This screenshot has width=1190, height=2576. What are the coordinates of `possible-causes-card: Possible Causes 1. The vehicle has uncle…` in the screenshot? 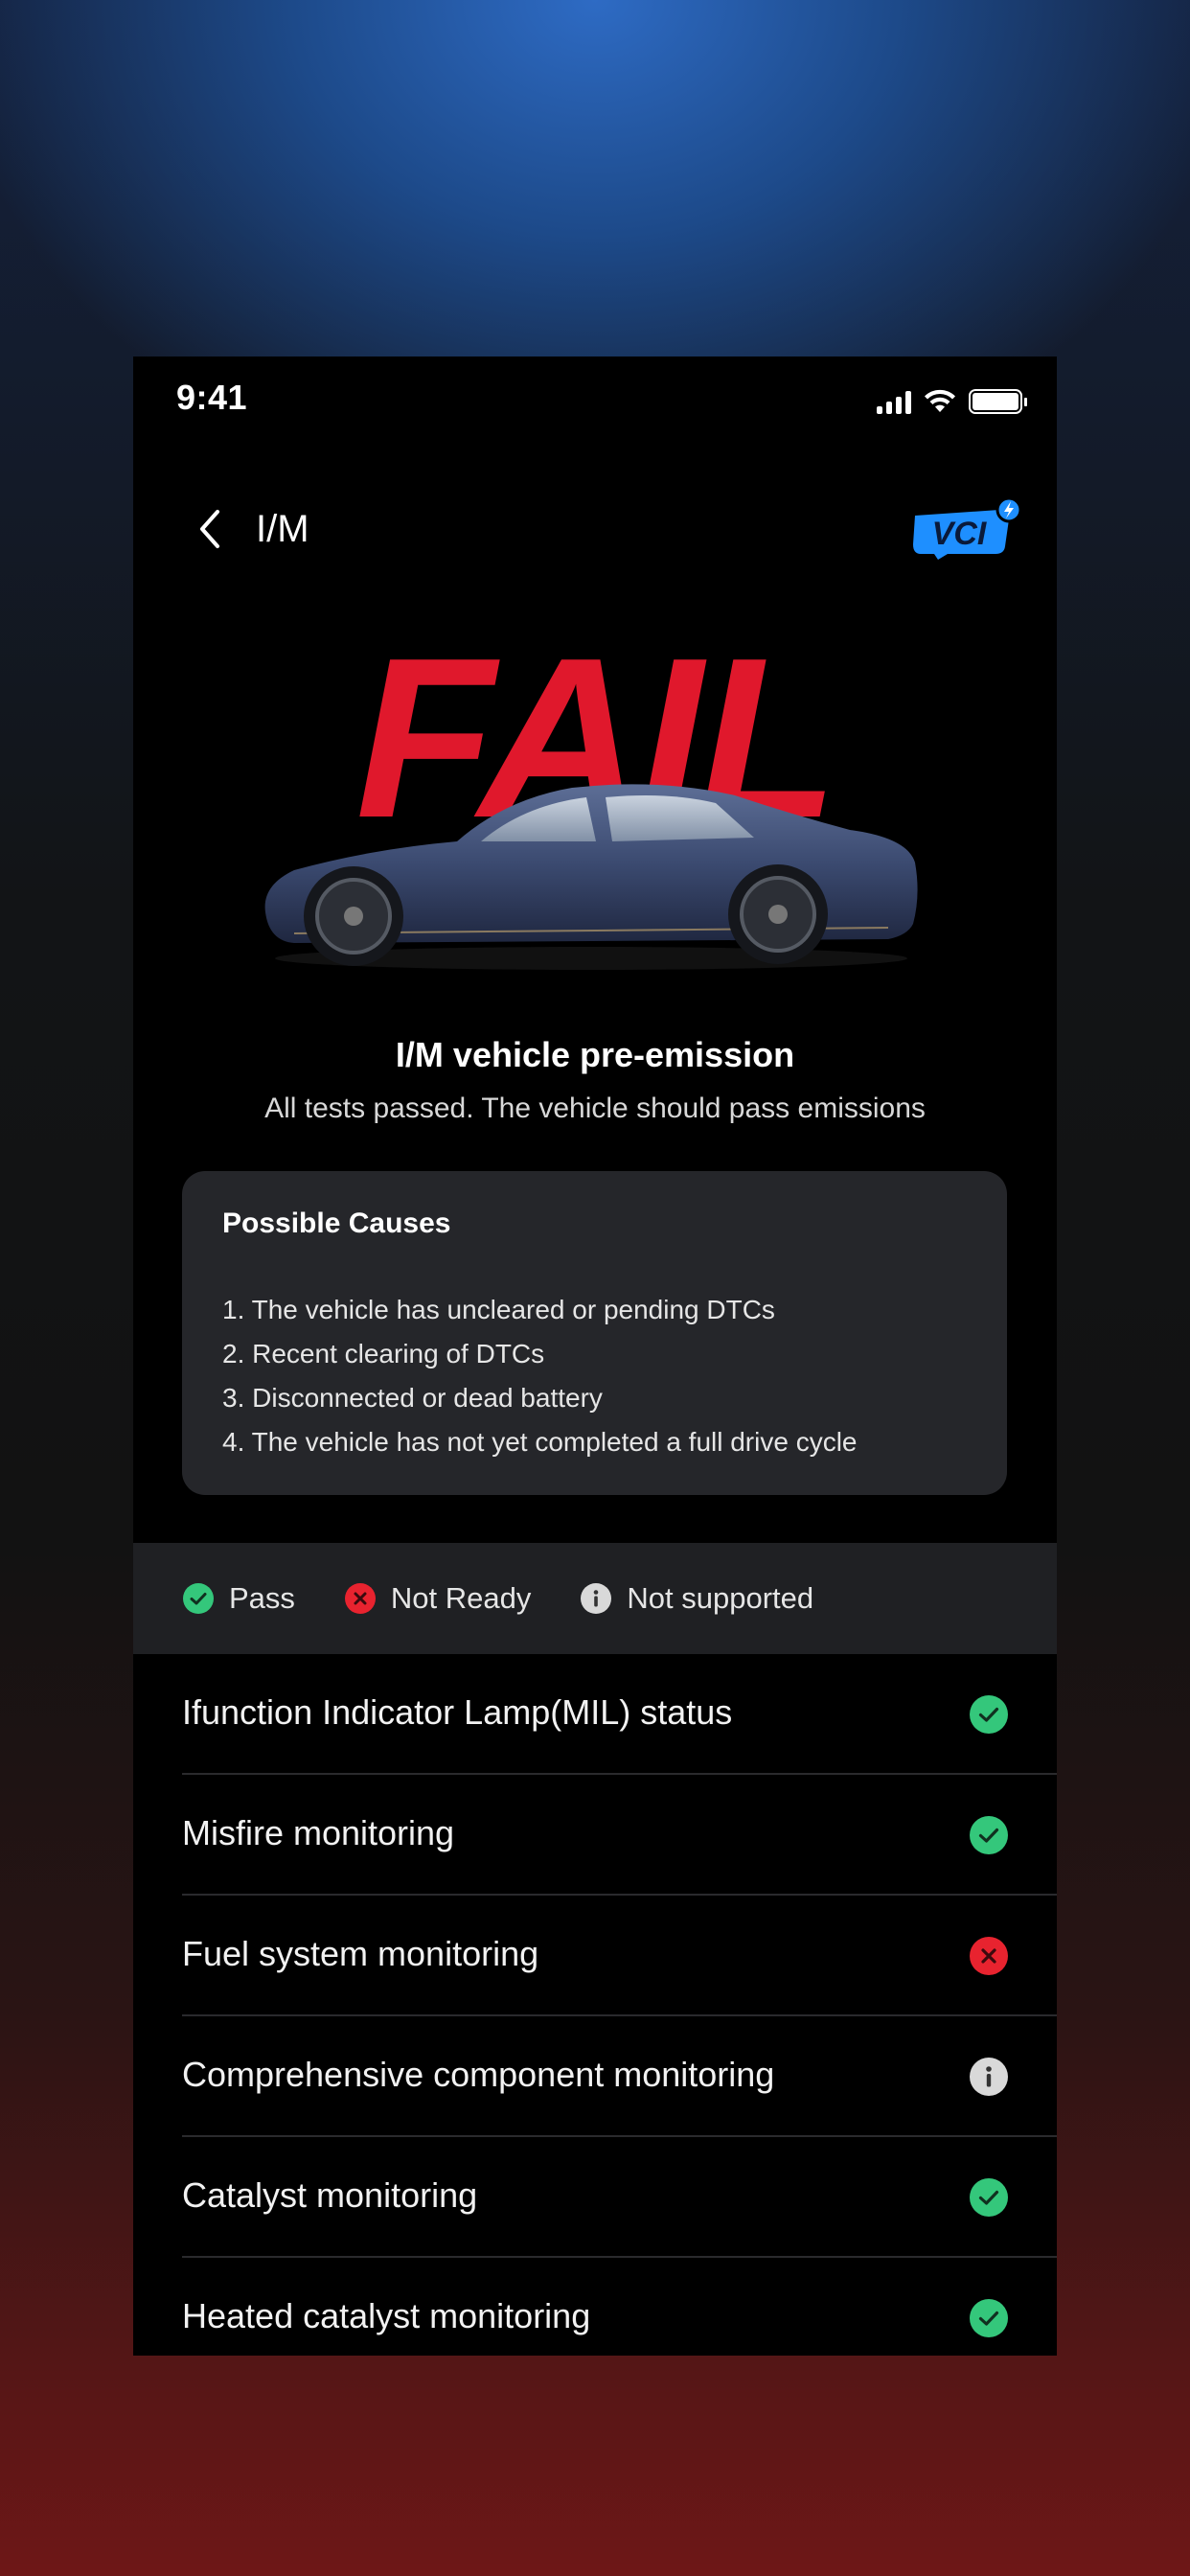 It's located at (594, 1333).